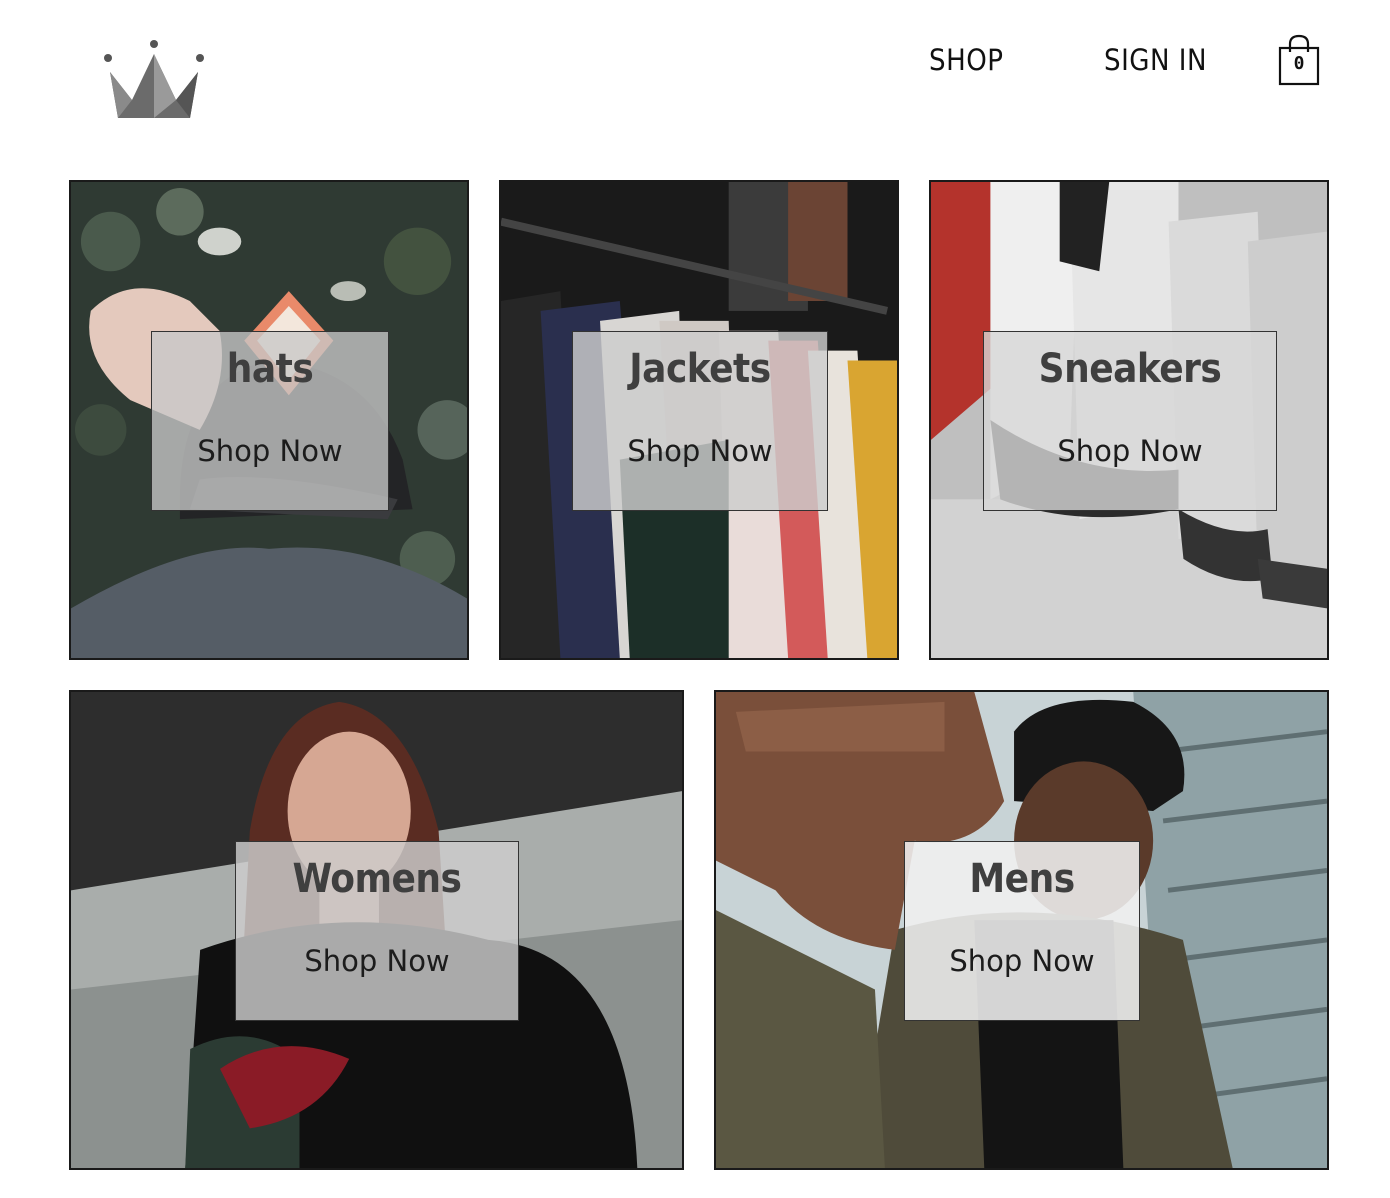 The image size is (1390, 1198). I want to click on category-title: hats, so click(270, 369).